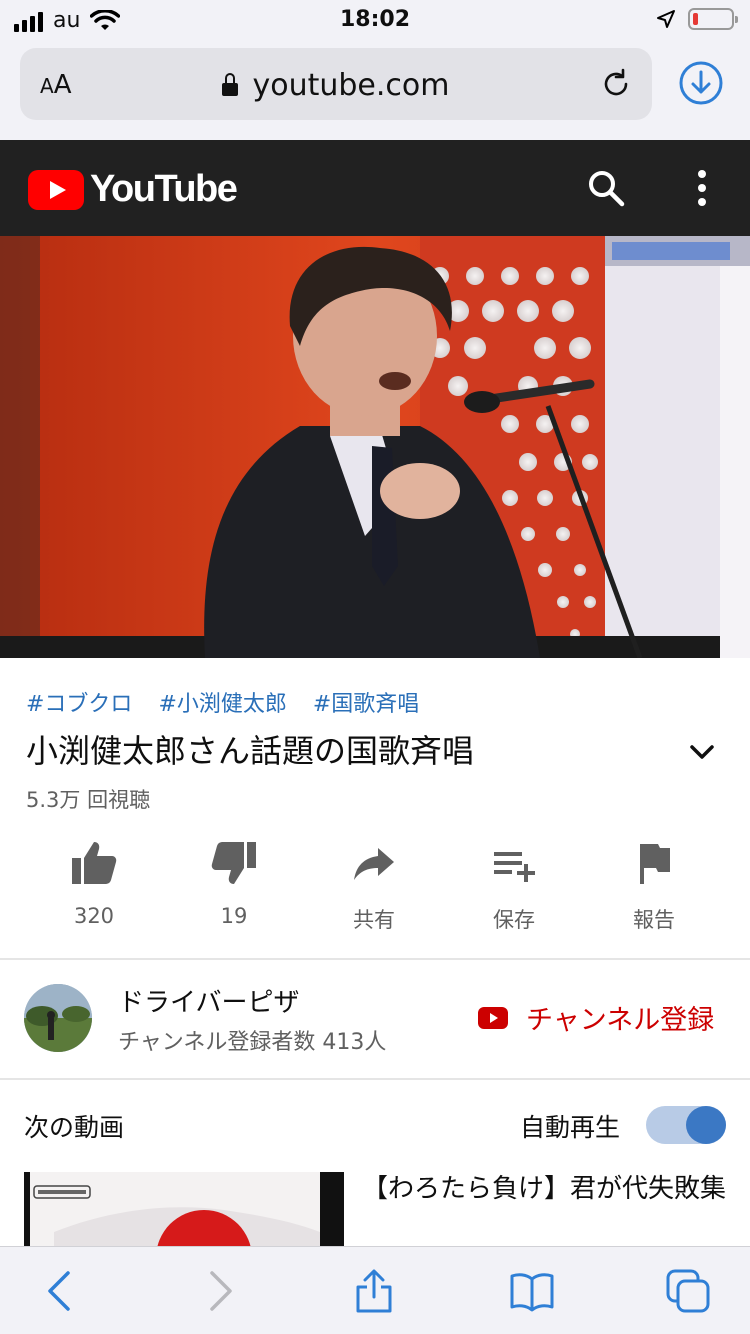  Describe the element at coordinates (702, 188) in the screenshot. I see `more-vert-icon` at that location.